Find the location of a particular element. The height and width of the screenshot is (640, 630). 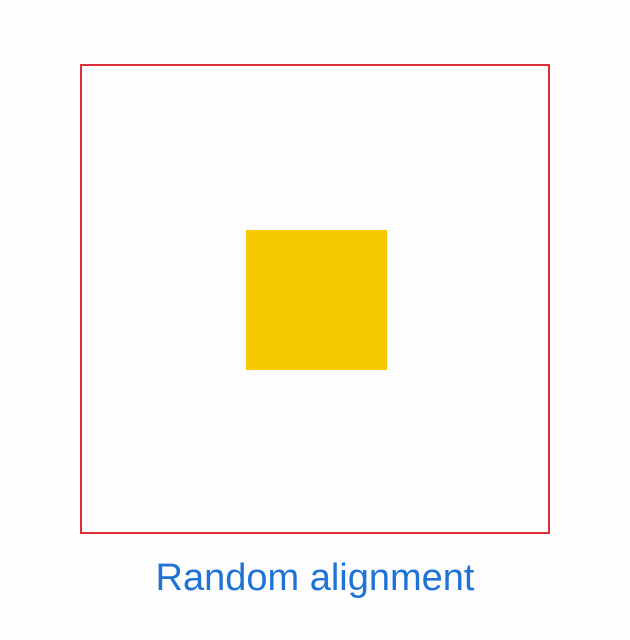

yellow-square is located at coordinates (316, 300).